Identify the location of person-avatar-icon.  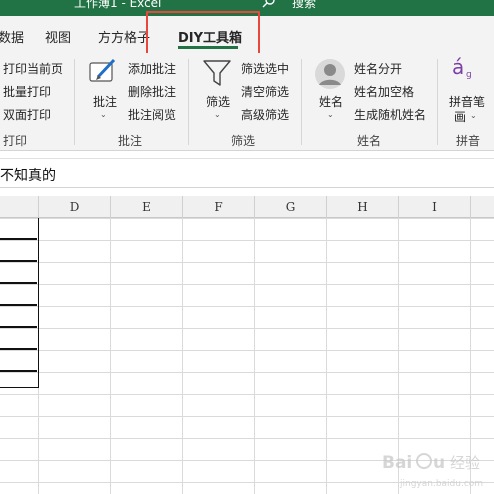
(330, 74).